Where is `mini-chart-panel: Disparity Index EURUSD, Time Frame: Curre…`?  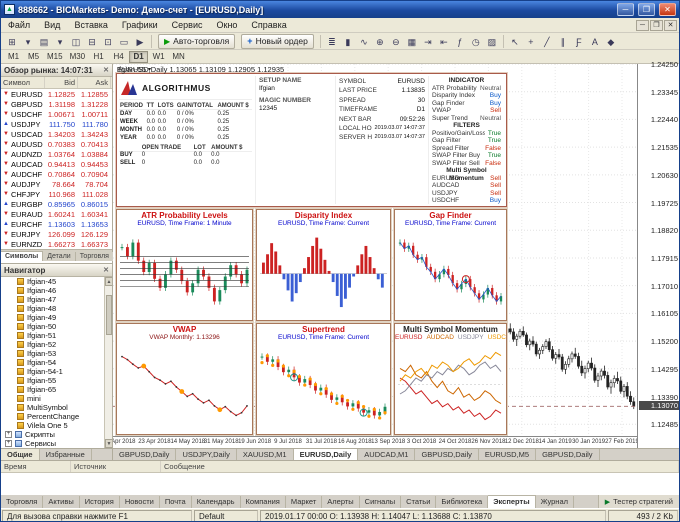 mini-chart-panel: Disparity Index EURUSD, Time Frame: Curre… is located at coordinates (323, 265).